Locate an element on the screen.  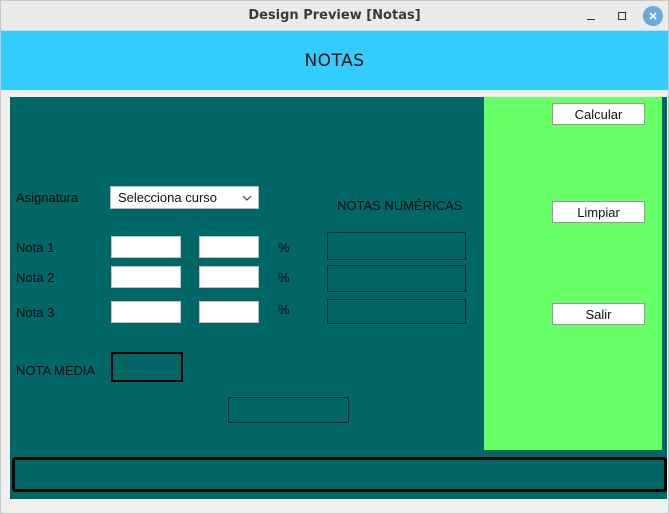
result-output is located at coordinates (288, 410).